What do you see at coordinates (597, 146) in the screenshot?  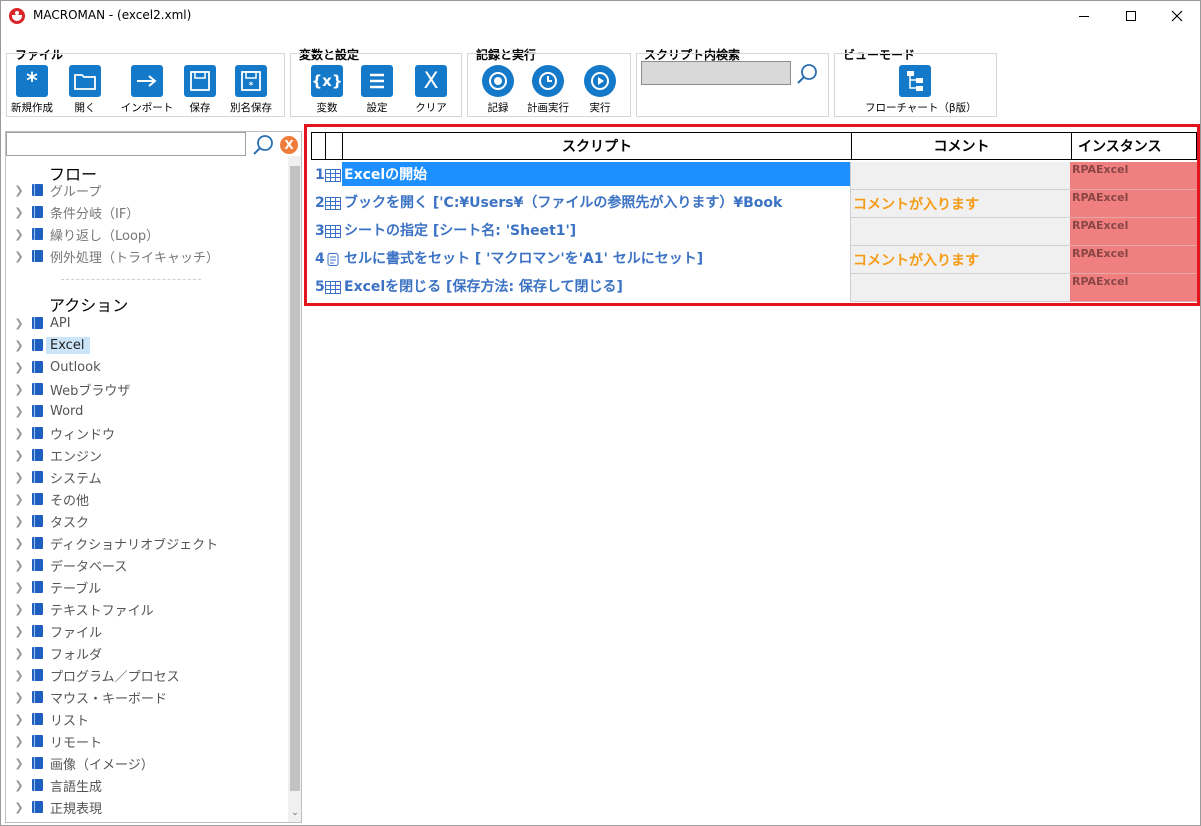 I see `header-script: スクリプト` at bounding box center [597, 146].